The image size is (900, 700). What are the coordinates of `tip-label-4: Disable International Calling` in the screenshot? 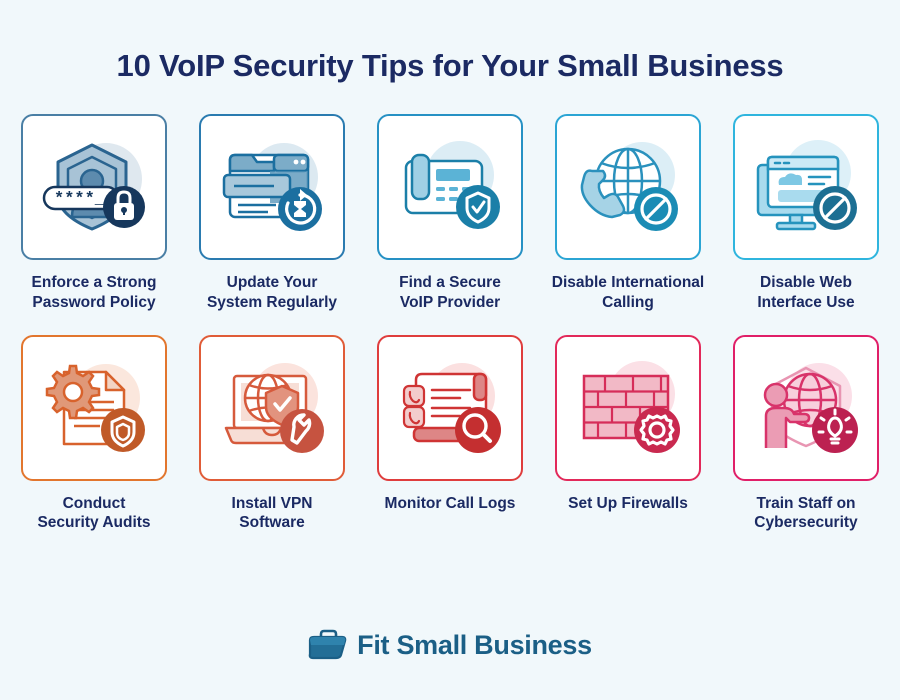 It's located at (628, 292).